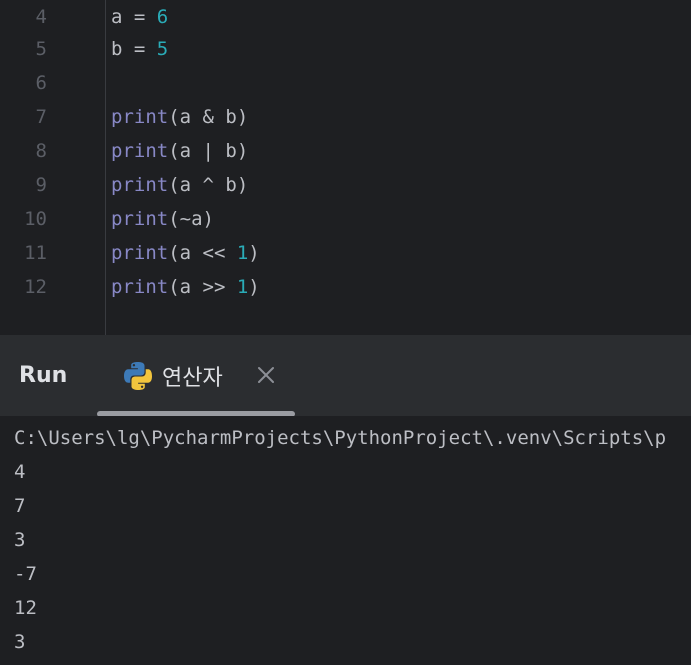  I want to click on code-text: print(a & b), so click(179, 117).